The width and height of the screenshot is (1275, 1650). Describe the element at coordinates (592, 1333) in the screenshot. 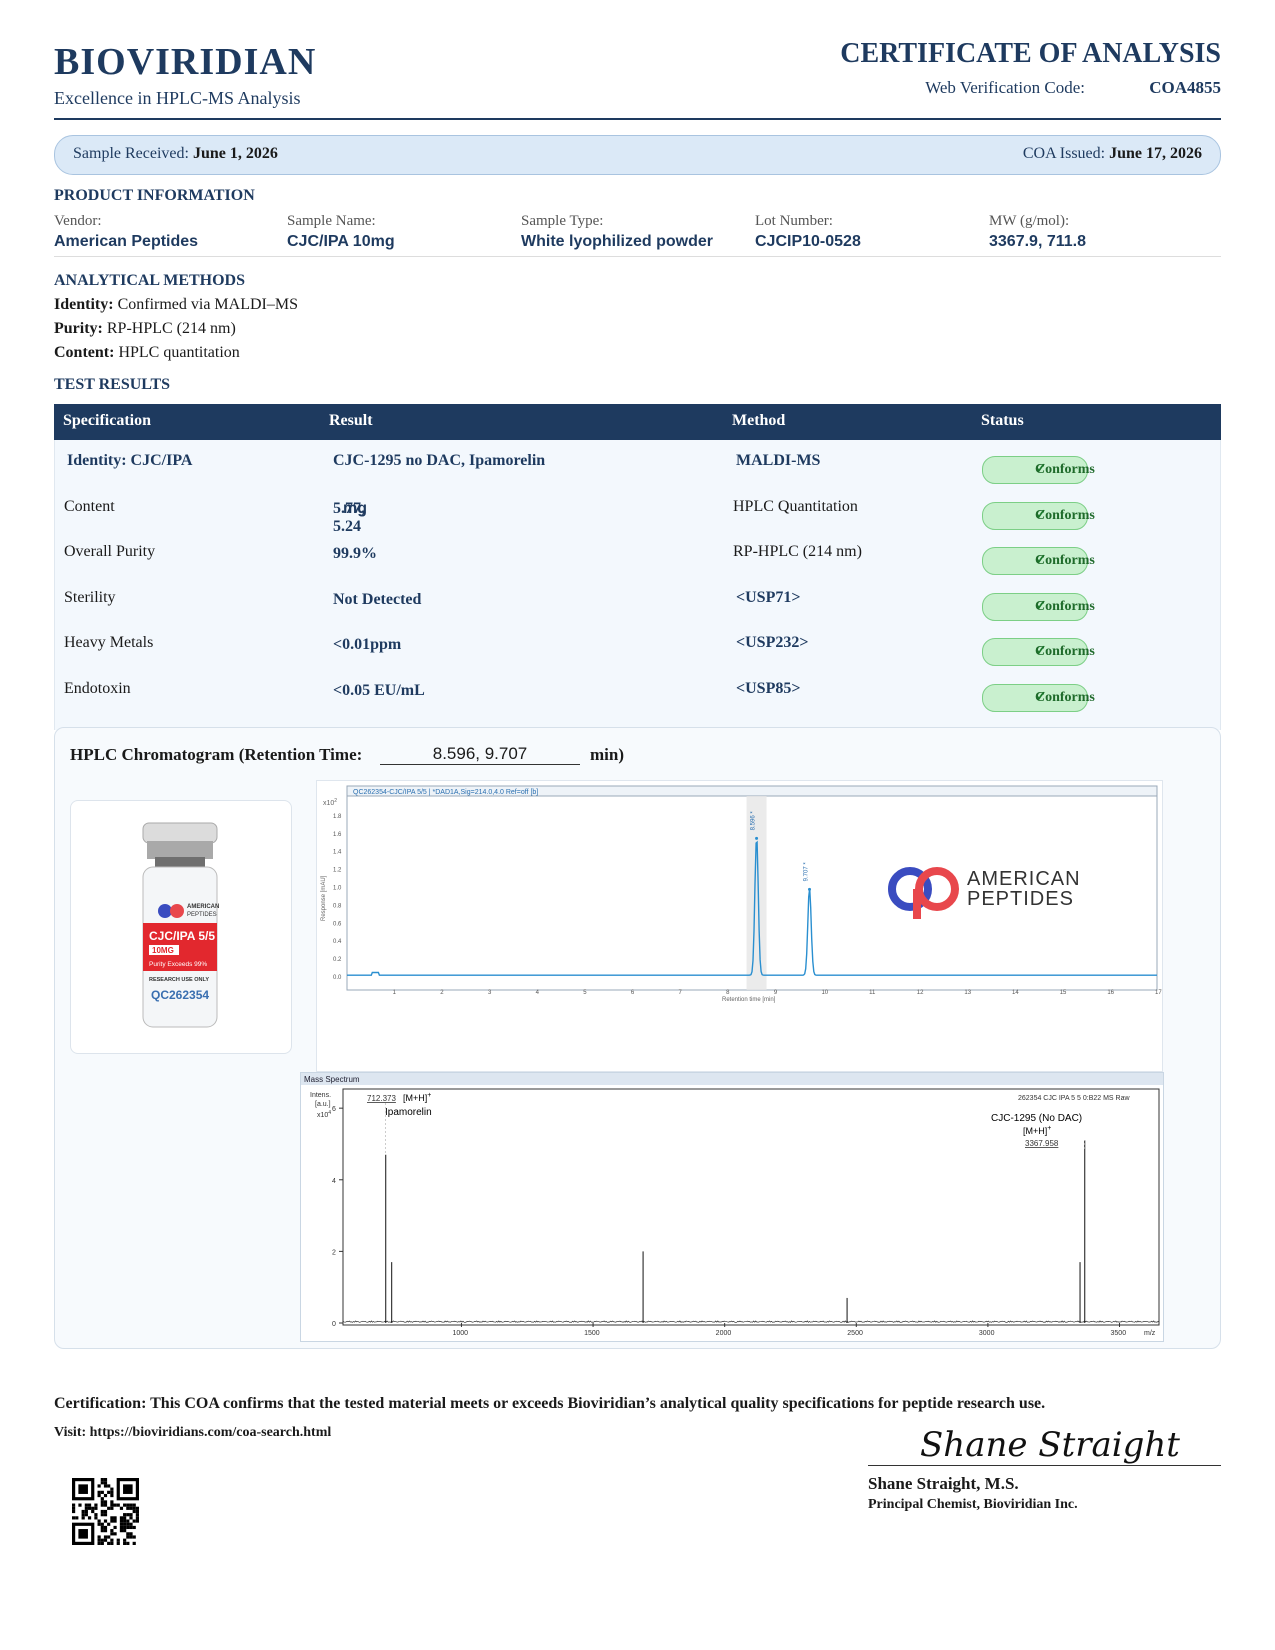

I see `ms-x-tick: 1500` at that location.